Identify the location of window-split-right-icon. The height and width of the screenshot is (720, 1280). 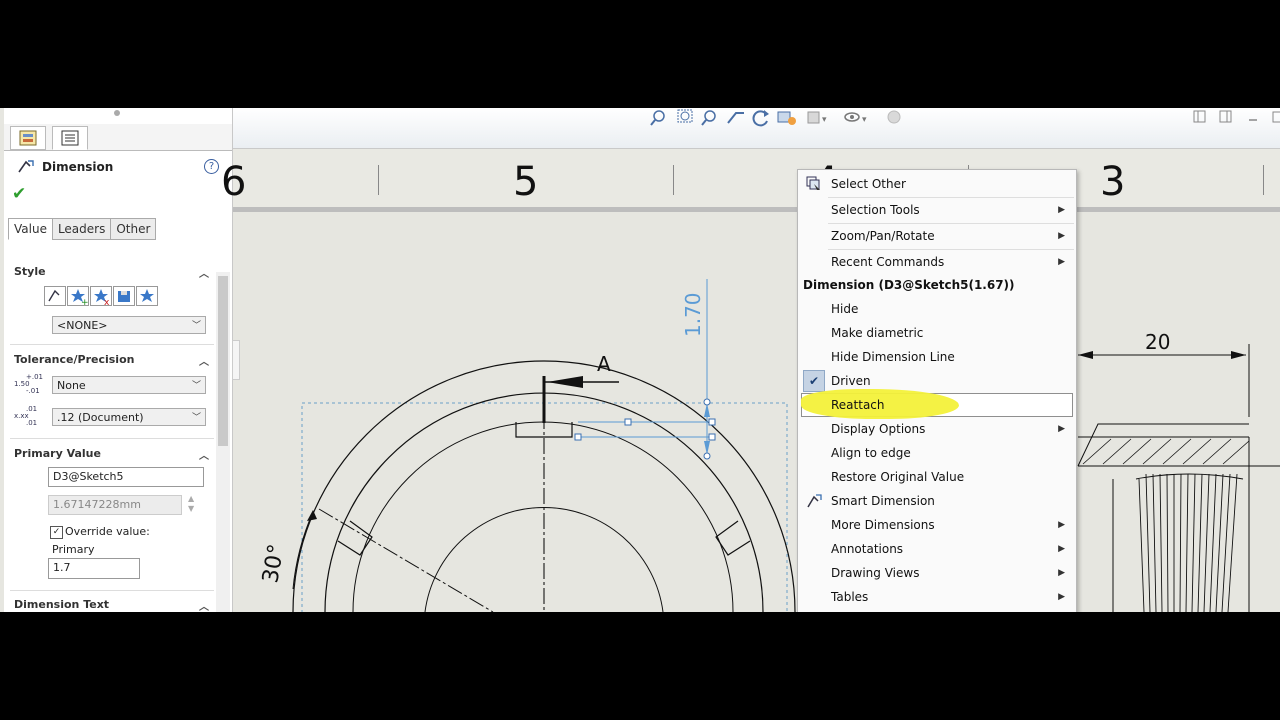
(1226, 117).